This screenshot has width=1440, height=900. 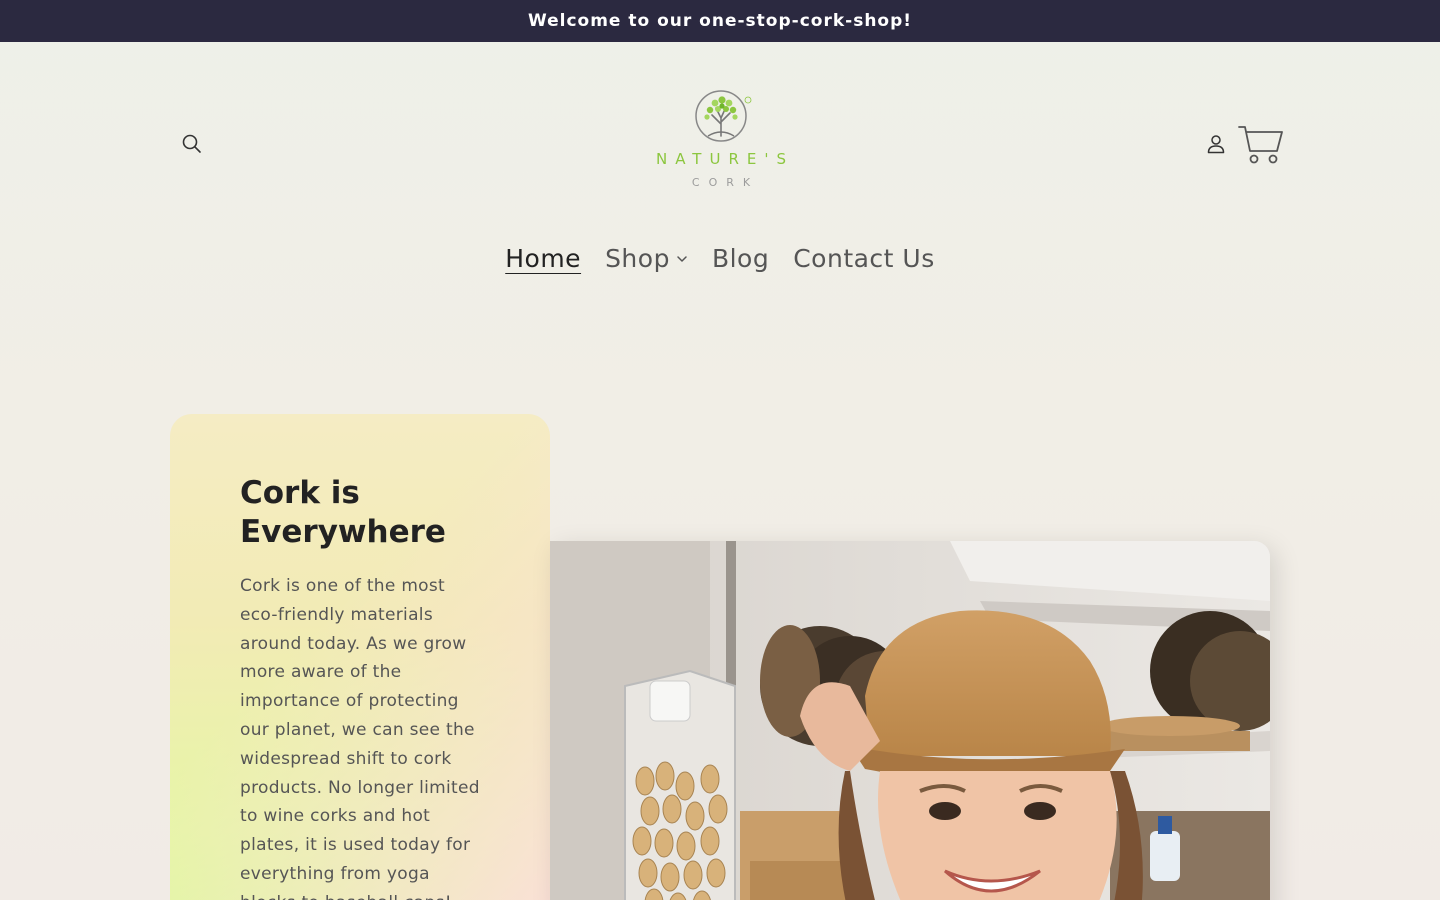 I want to click on store-logo: NATURE'S CORK, so click(x=721, y=141).